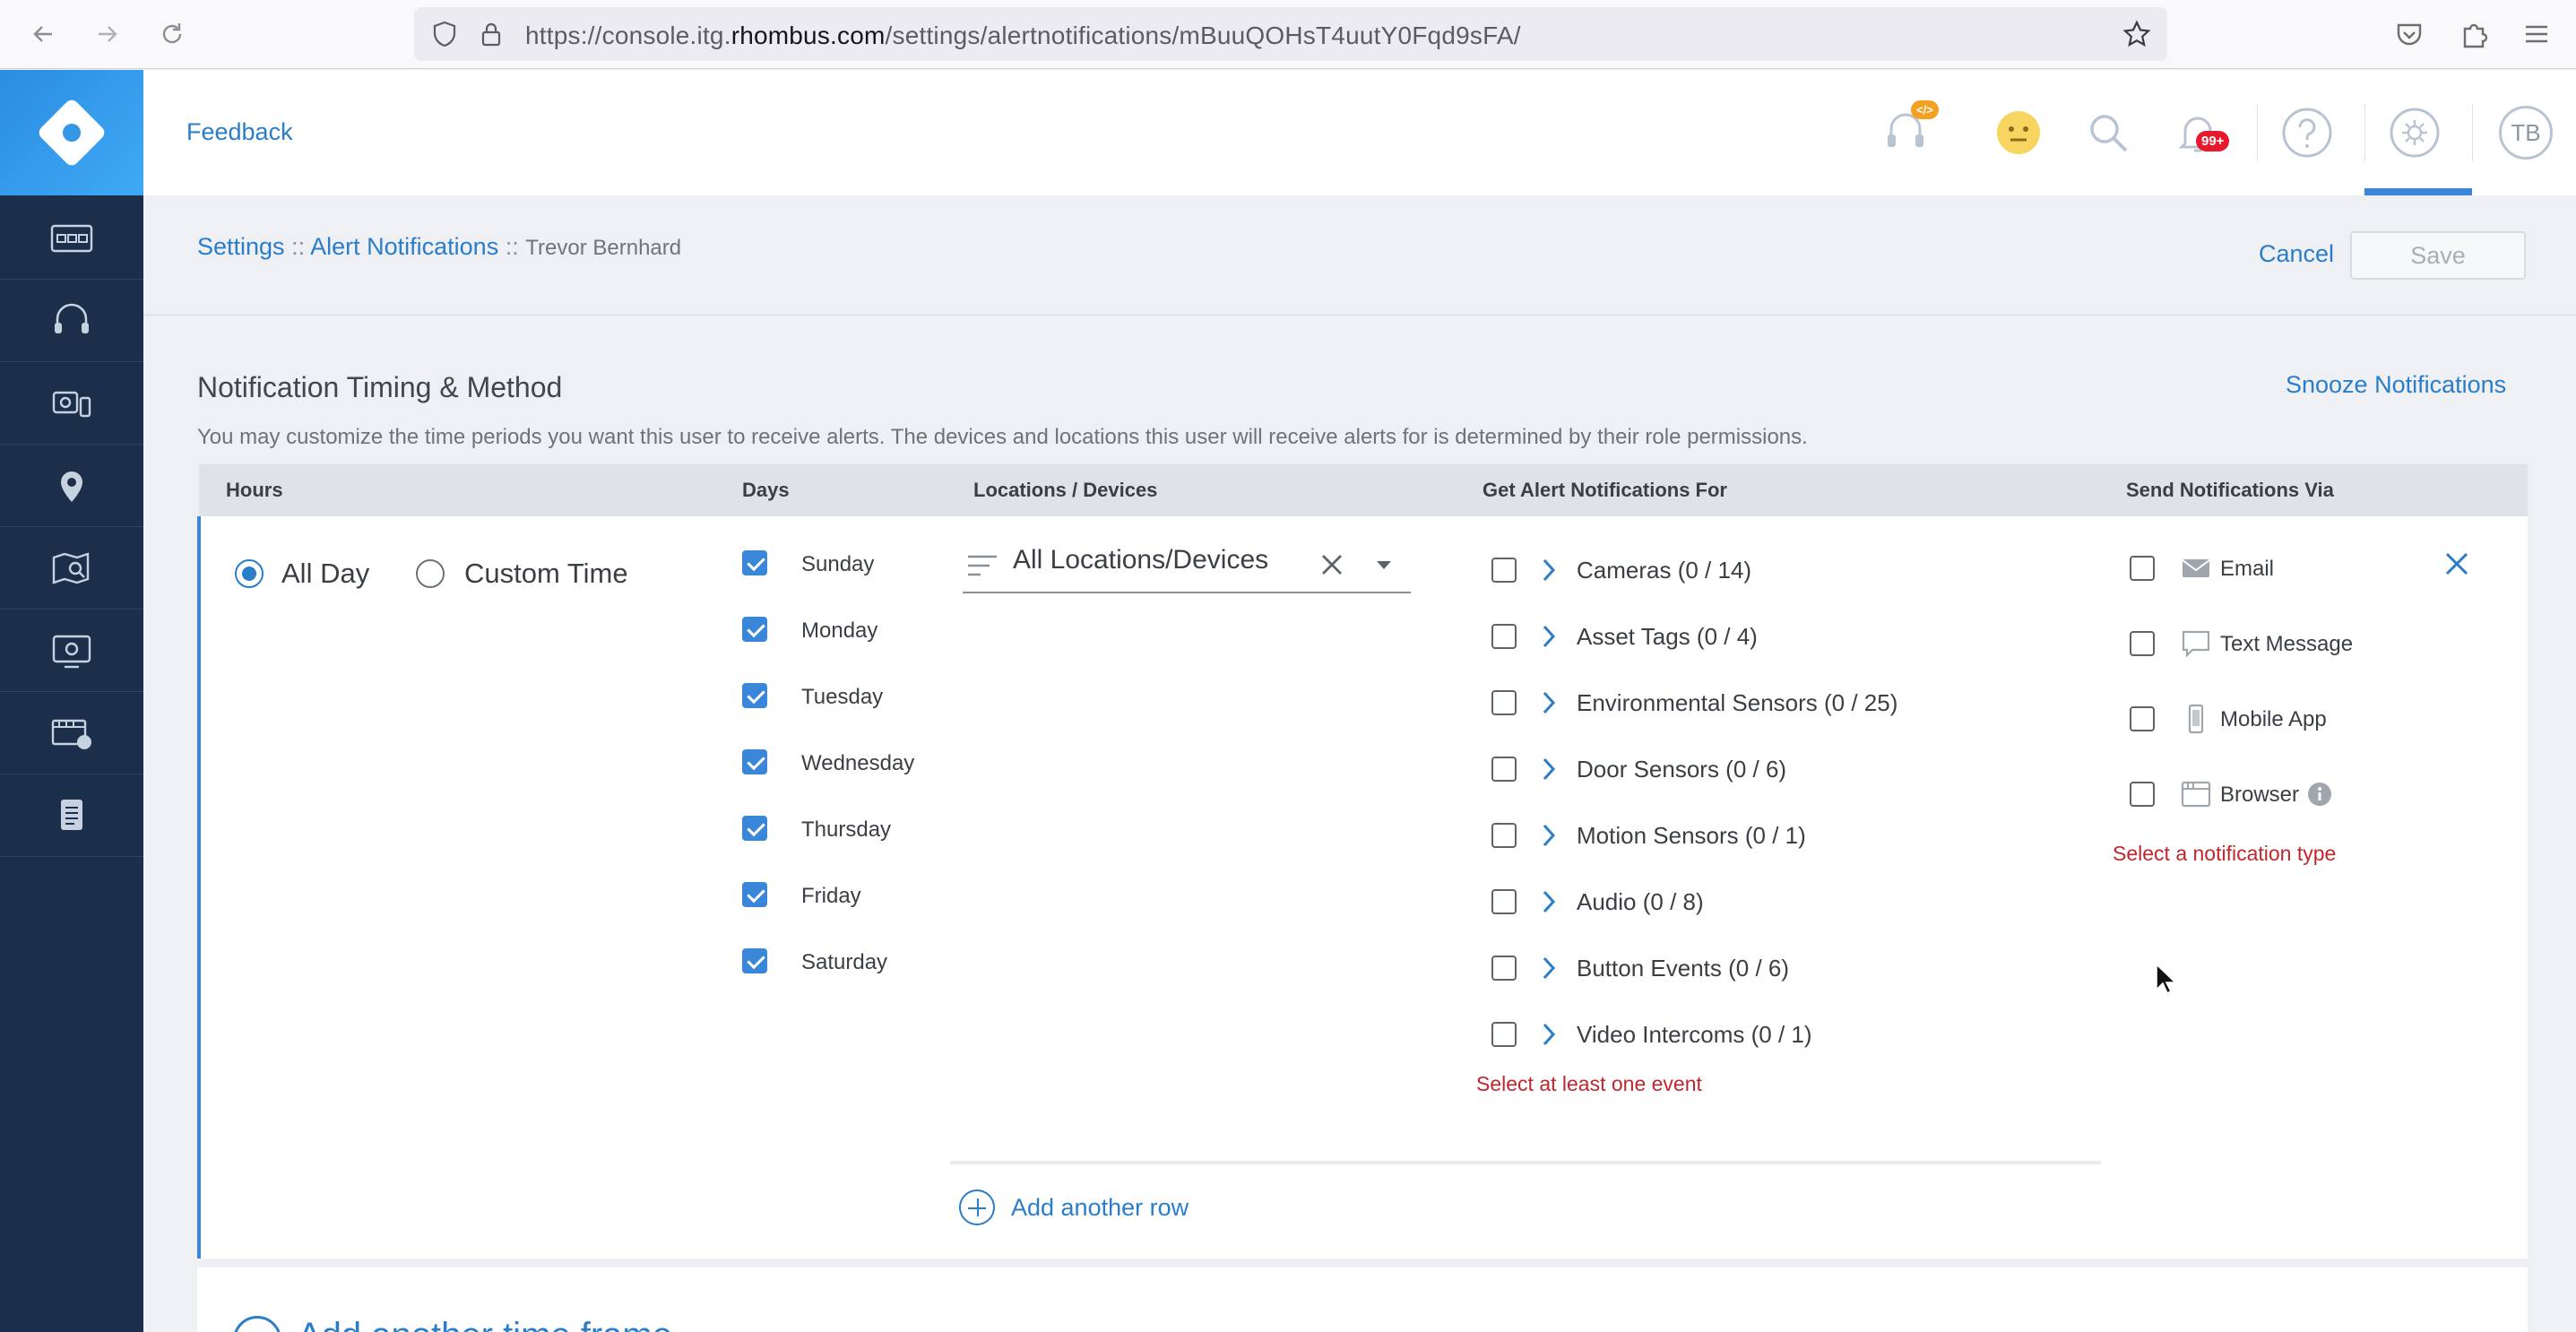 The image size is (2576, 1332). I want to click on sidebar-item-map, so click(71, 568).